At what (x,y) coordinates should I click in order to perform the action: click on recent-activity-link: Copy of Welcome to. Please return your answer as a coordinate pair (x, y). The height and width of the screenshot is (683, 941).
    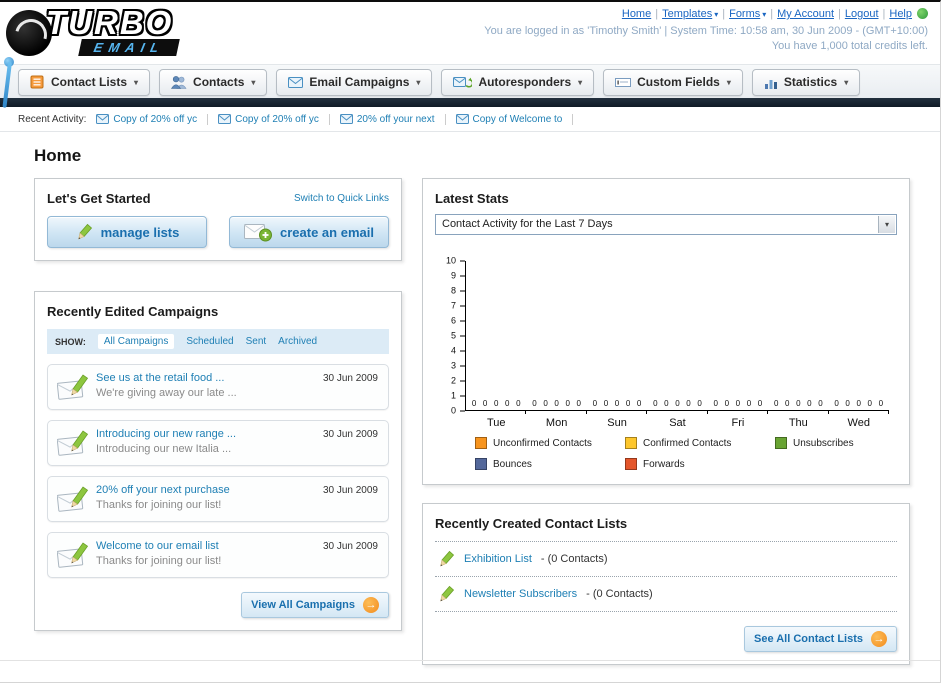
    Looking at the image, I should click on (518, 119).